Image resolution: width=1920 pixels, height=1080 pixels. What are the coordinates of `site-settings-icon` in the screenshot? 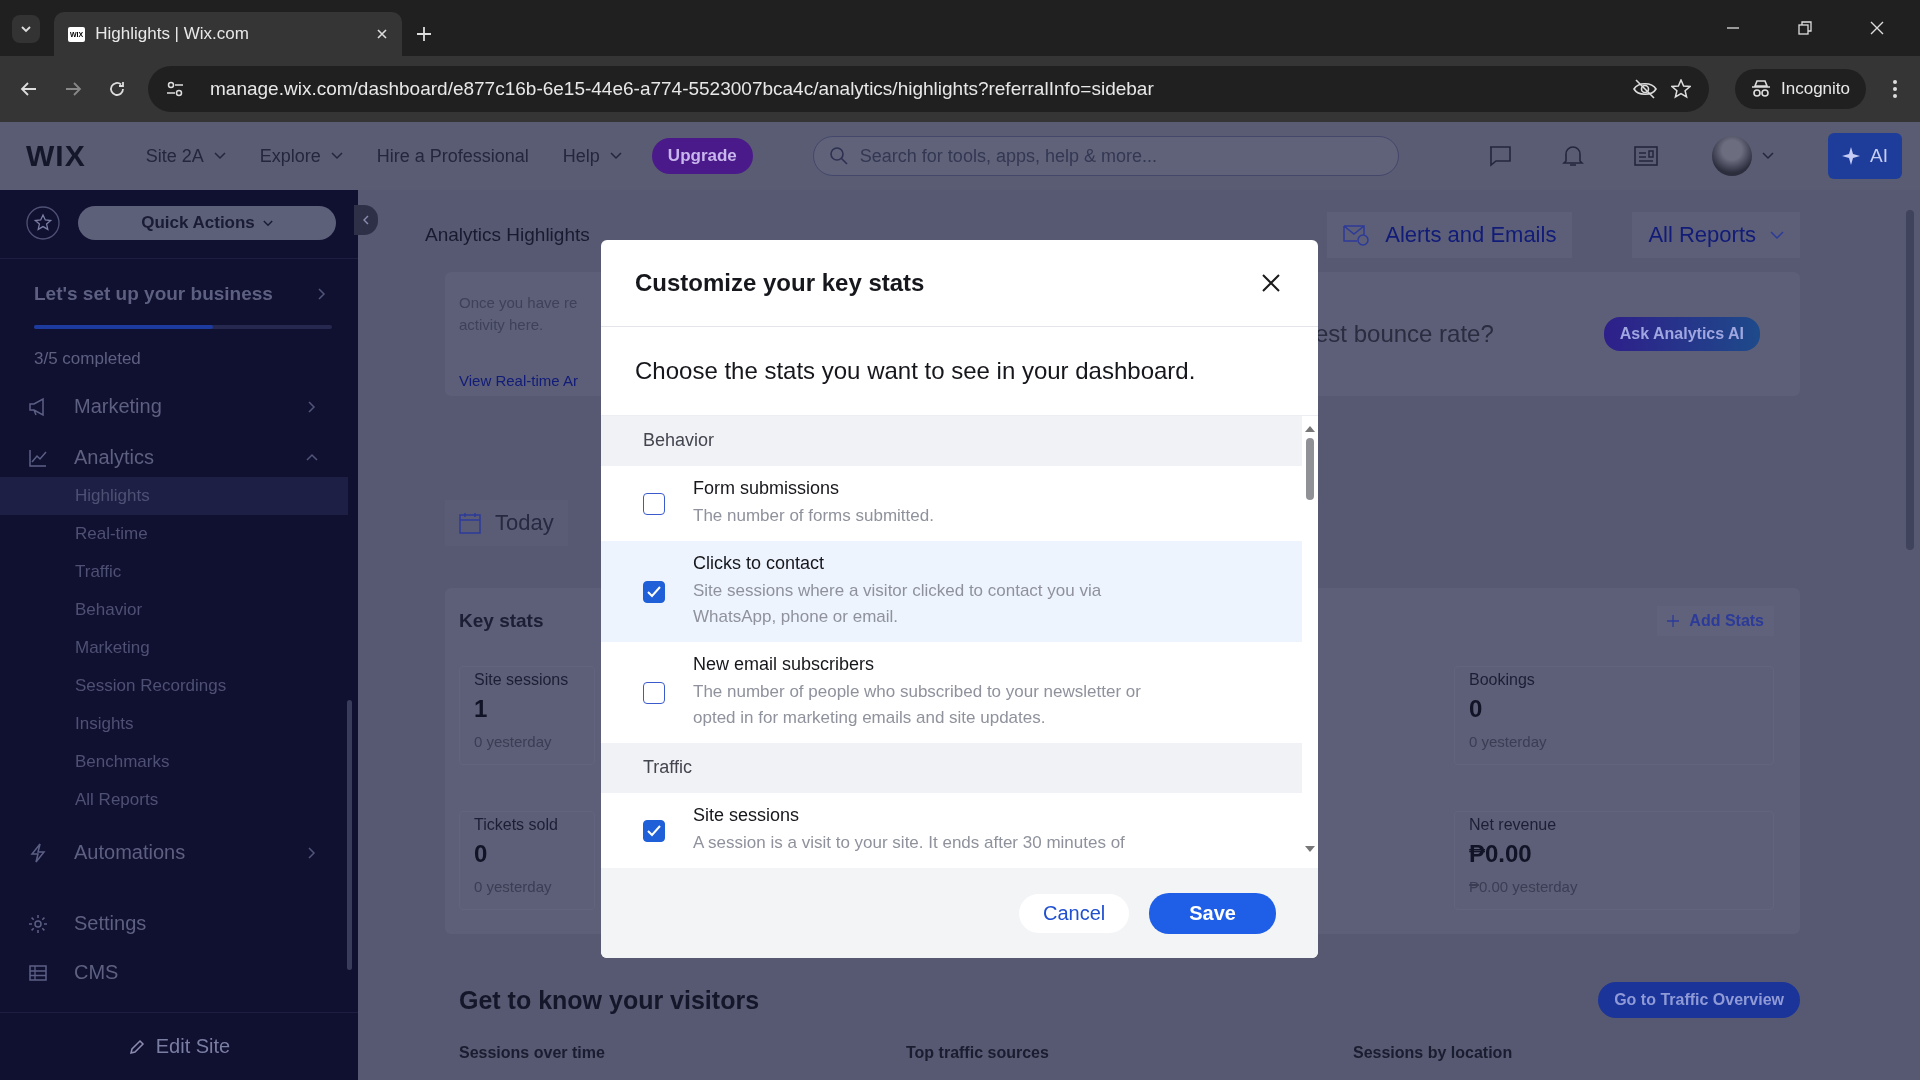 It's located at (175, 89).